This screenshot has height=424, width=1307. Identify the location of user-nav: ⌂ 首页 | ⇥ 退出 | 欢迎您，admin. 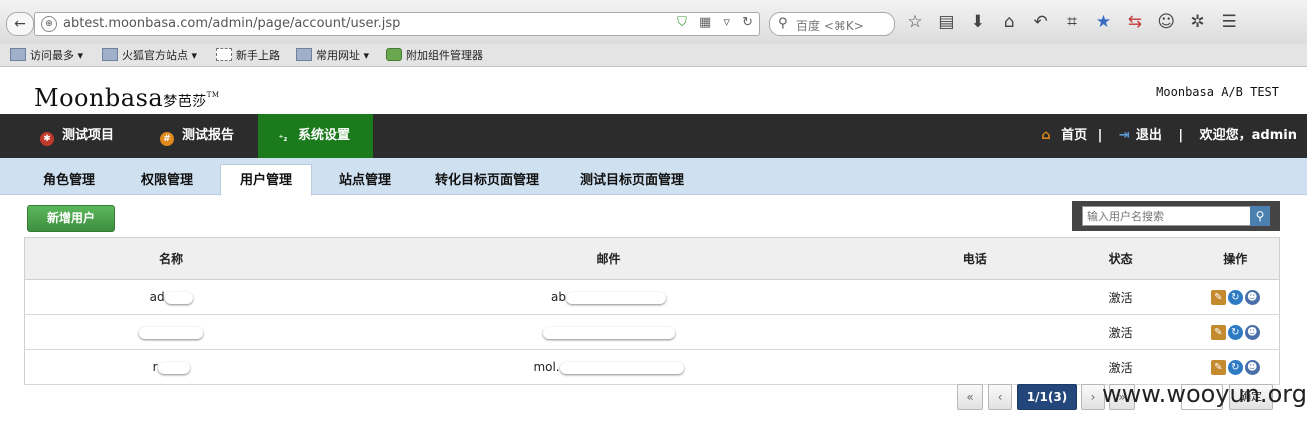
(1163, 136).